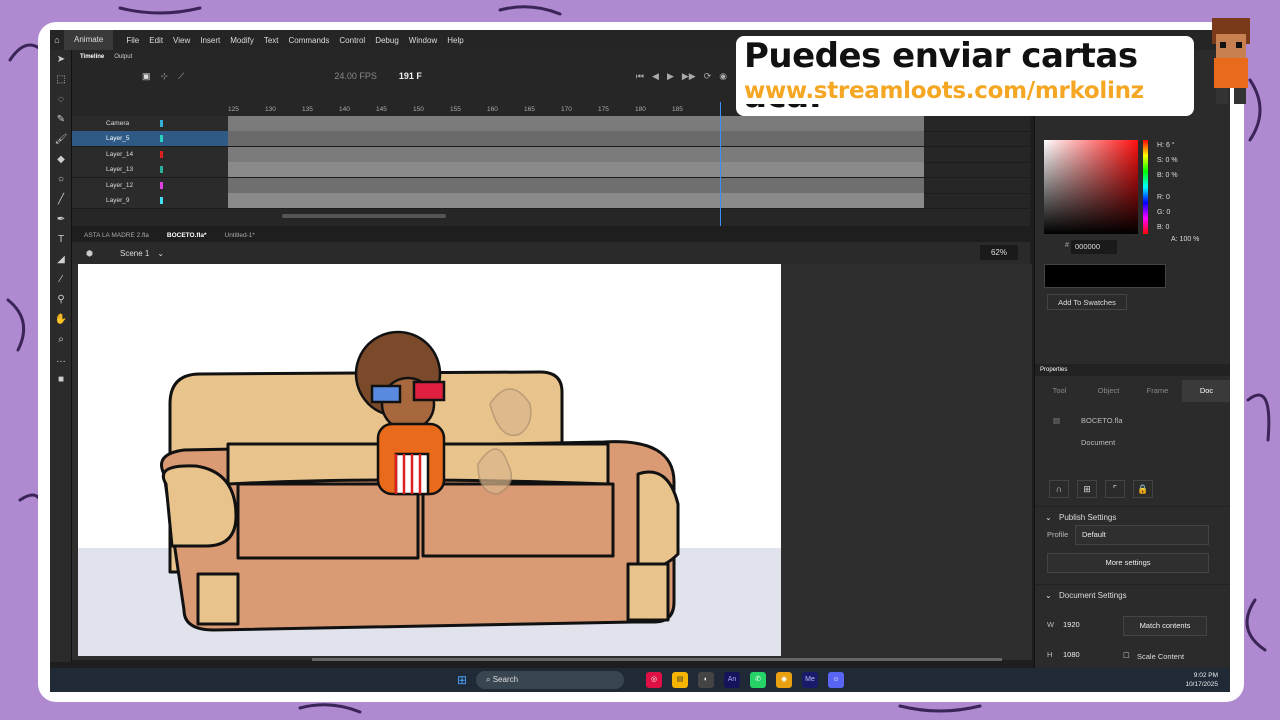 This screenshot has height=720, width=1280. I want to click on scale-content-checkbox: ☐, so click(1126, 655).